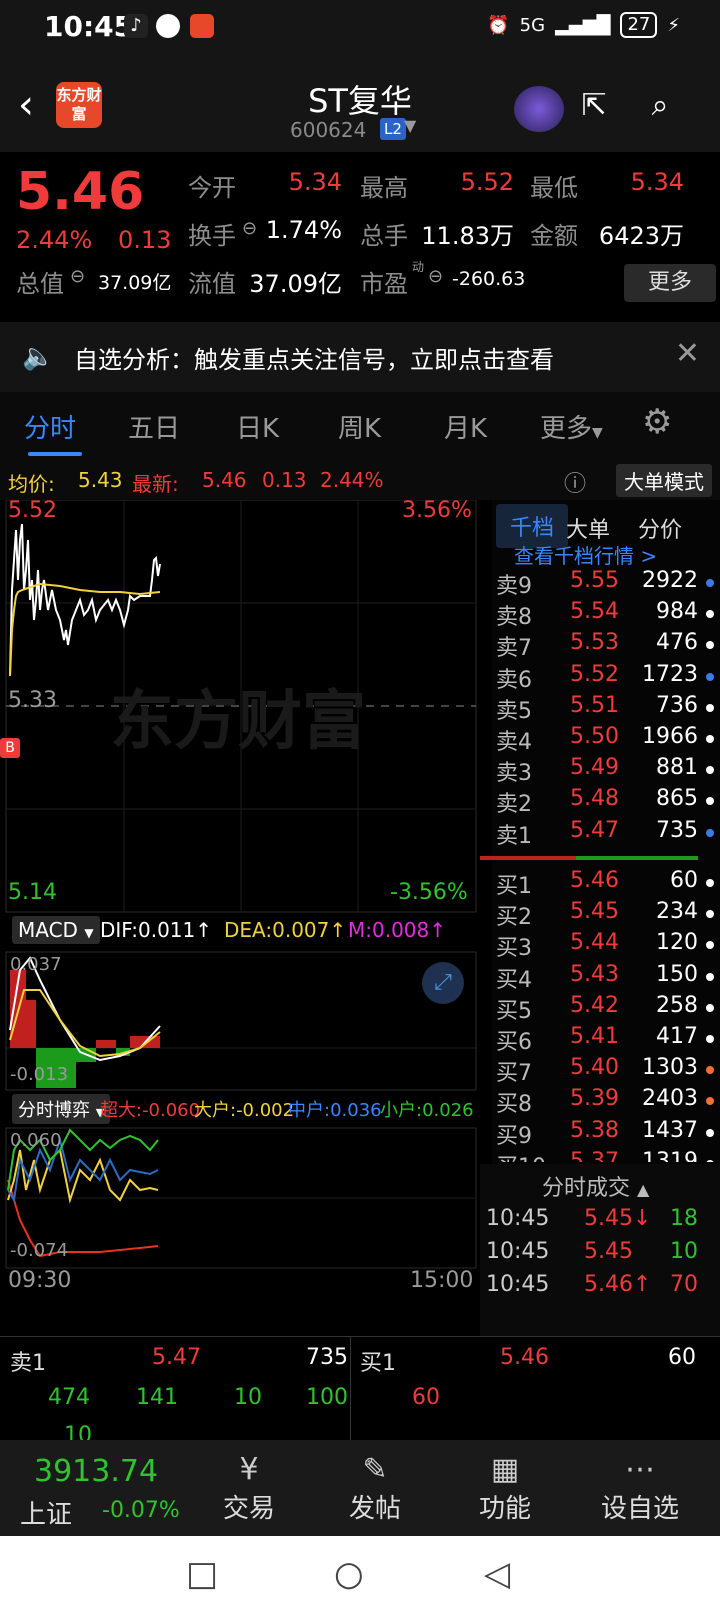  Describe the element at coordinates (606, 646) in the screenshot. I see `ask-row: 卖7 5.53 476` at that location.